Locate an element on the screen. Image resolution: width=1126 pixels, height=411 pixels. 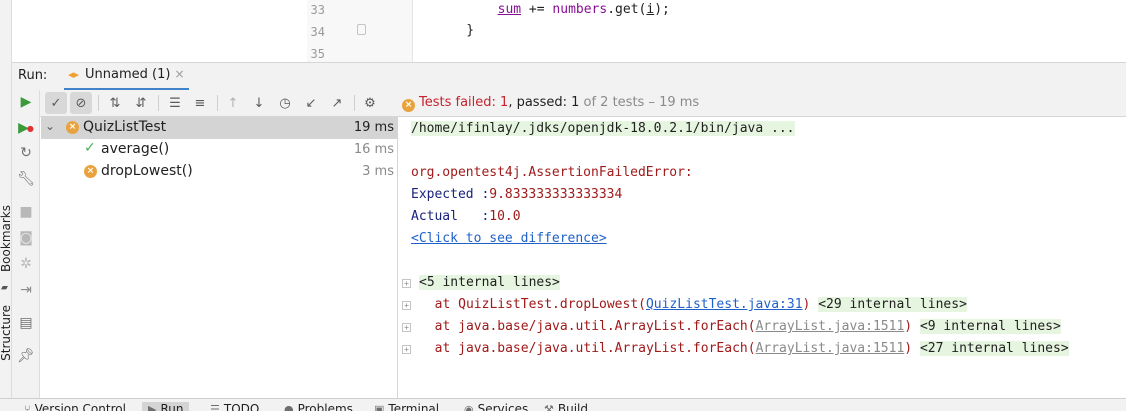
tool-tab-terminal: ▣ Terminal is located at coordinates (406, 406).